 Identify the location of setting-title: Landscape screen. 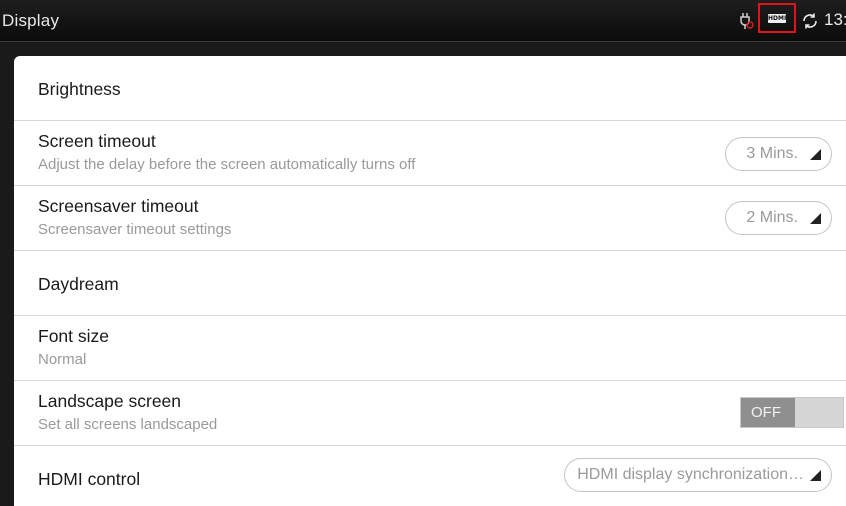
(110, 401).